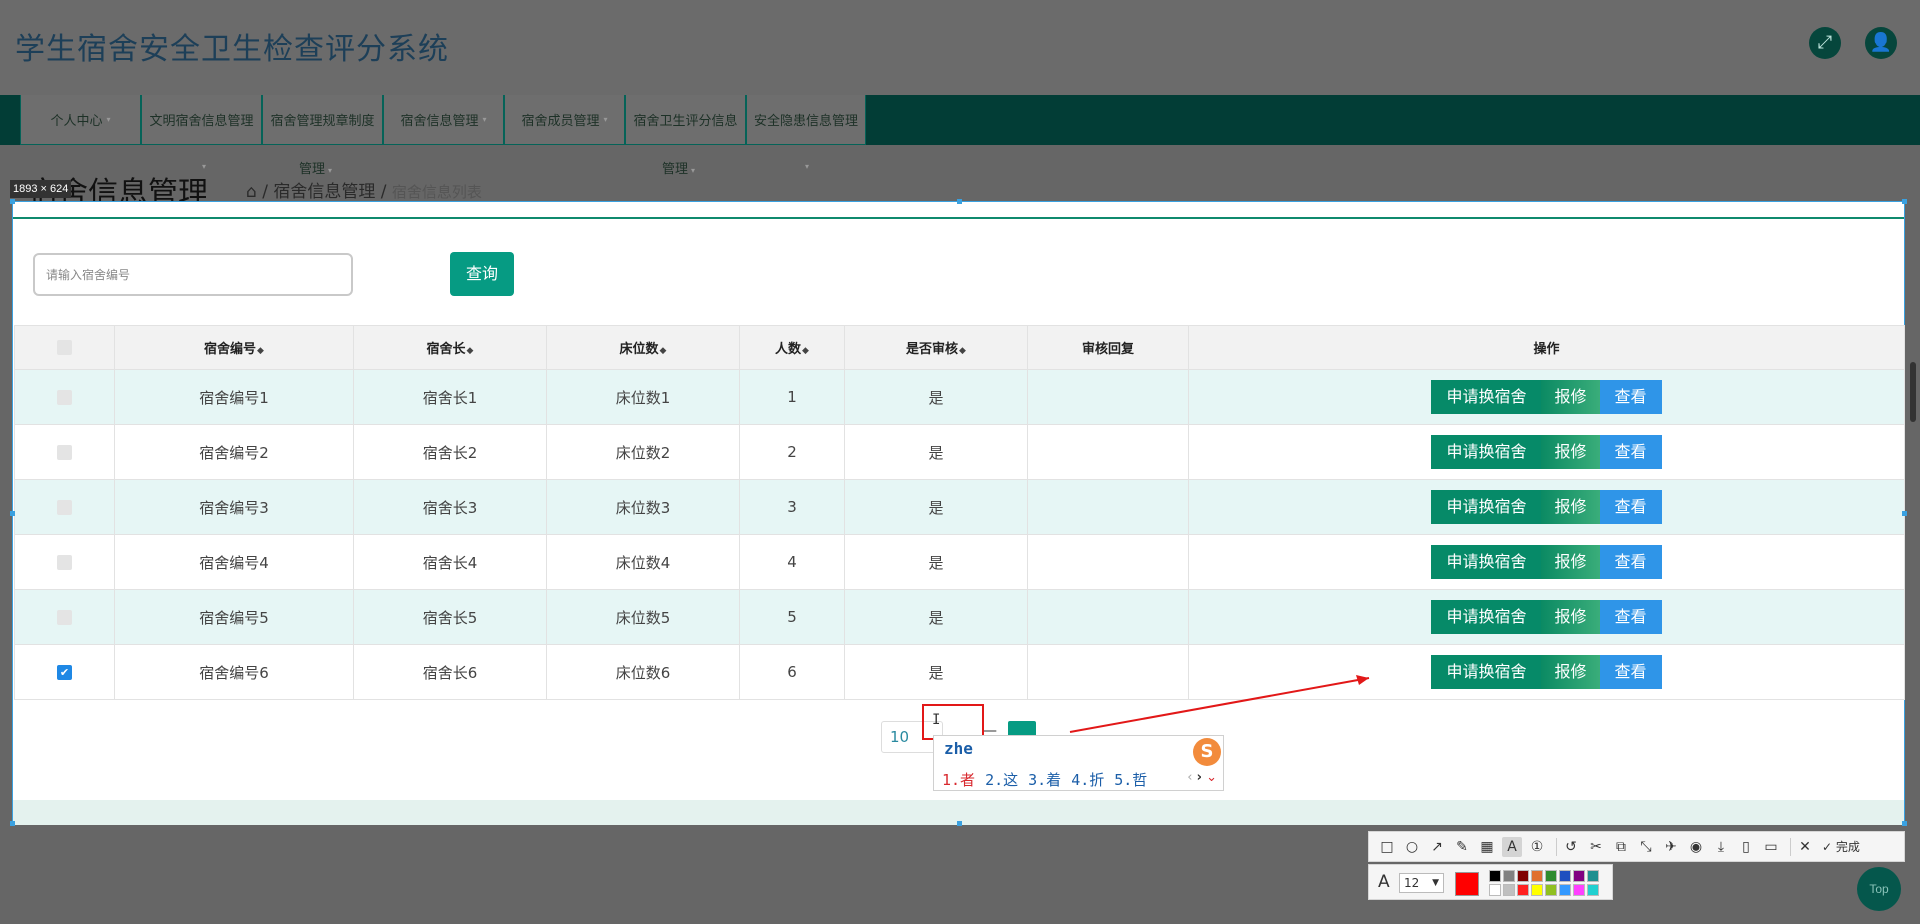 The image size is (1920, 924). What do you see at coordinates (1596, 847) in the screenshot?
I see `ocr-icon: ✂` at bounding box center [1596, 847].